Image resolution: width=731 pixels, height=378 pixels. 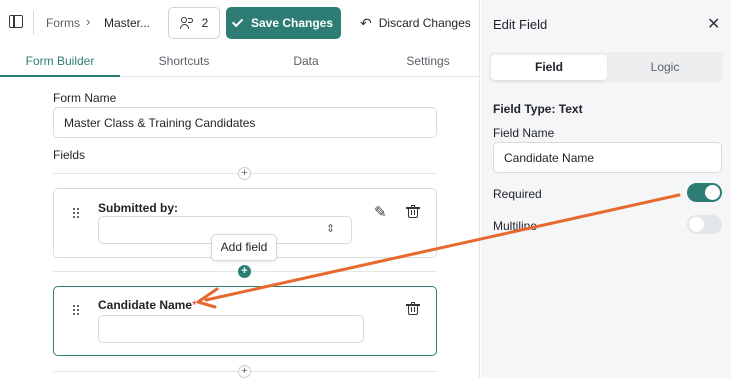 I want to click on breadcrumb-forms: Forms, so click(x=63, y=23).